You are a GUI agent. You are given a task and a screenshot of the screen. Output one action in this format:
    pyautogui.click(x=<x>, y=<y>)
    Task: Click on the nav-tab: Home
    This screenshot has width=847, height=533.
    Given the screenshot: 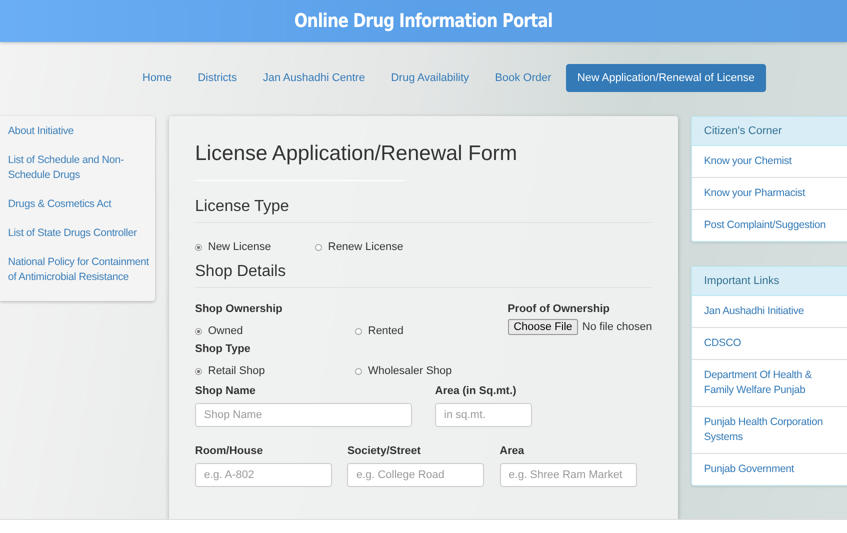 What is the action you would take?
    pyautogui.click(x=157, y=78)
    